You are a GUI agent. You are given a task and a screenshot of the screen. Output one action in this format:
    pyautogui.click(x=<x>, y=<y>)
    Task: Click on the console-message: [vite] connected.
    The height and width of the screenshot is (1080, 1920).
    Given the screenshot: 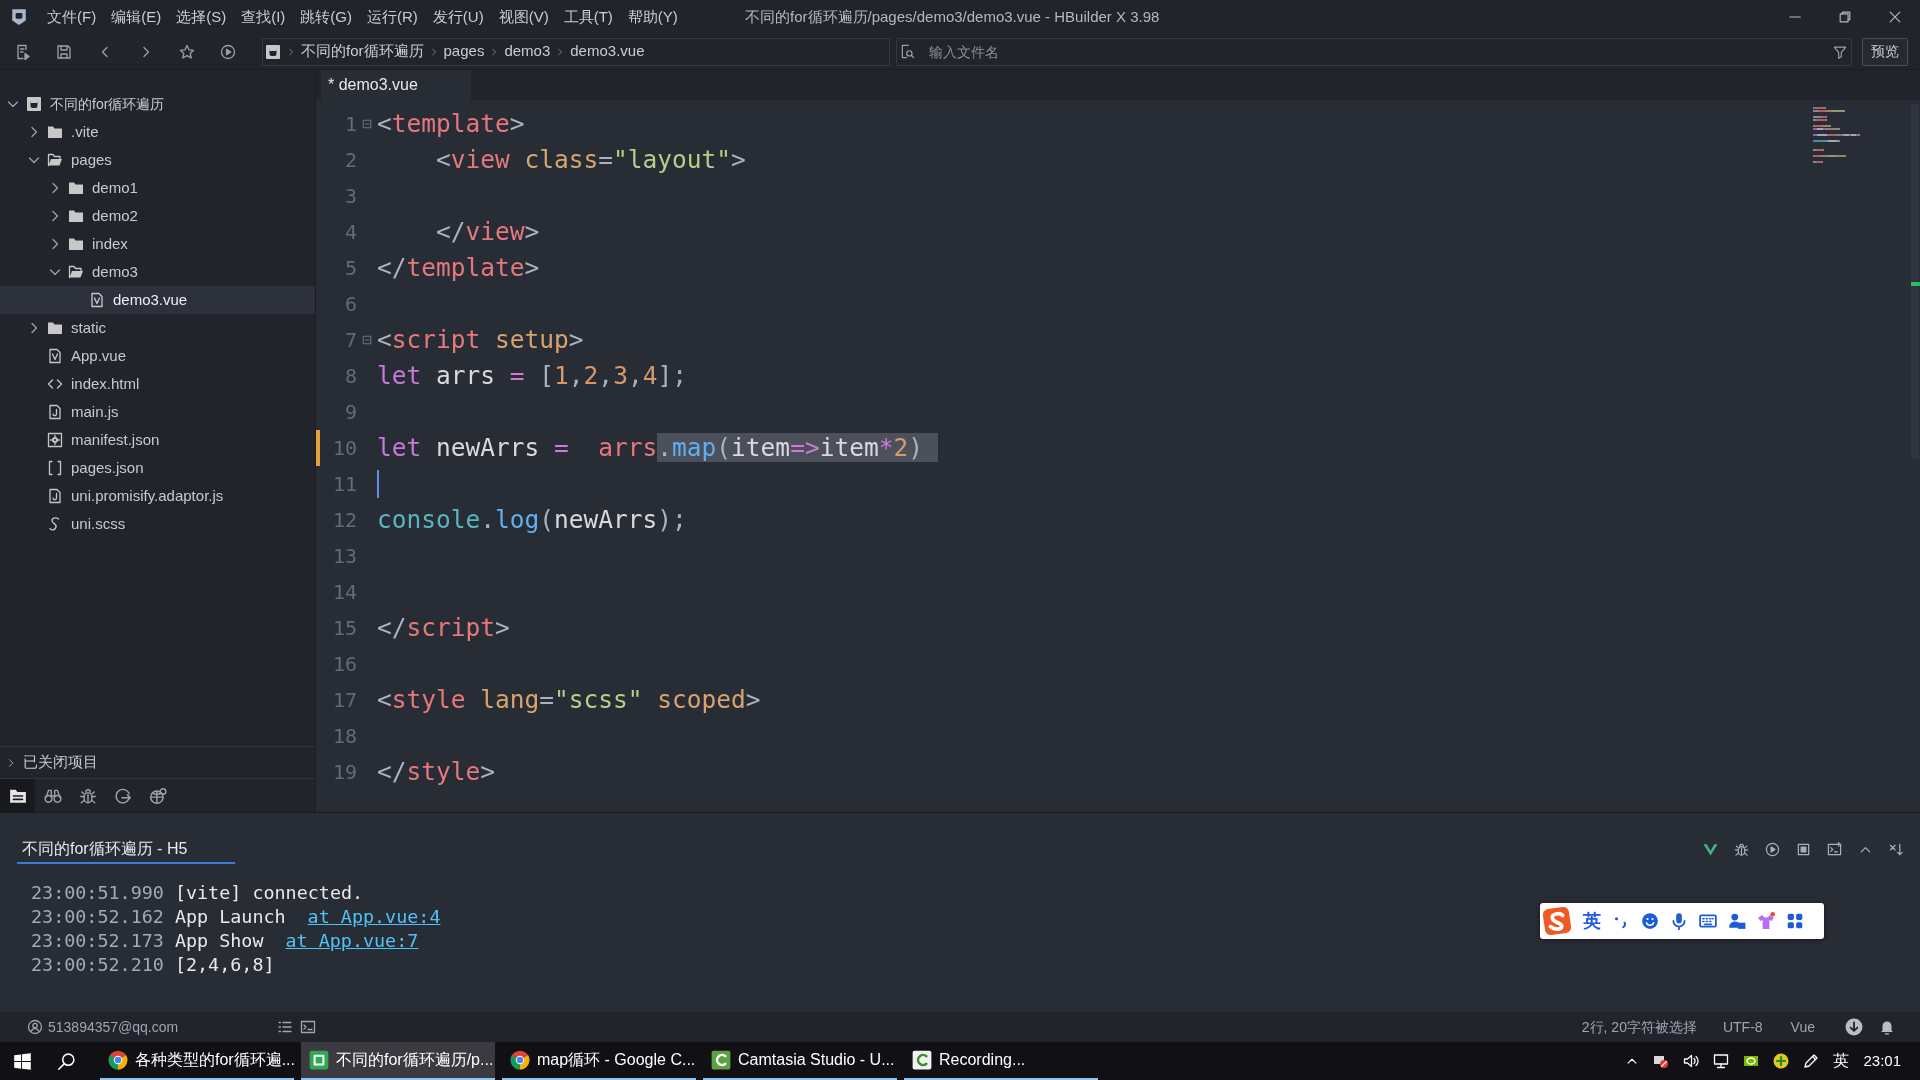 What is the action you would take?
    pyautogui.click(x=269, y=893)
    